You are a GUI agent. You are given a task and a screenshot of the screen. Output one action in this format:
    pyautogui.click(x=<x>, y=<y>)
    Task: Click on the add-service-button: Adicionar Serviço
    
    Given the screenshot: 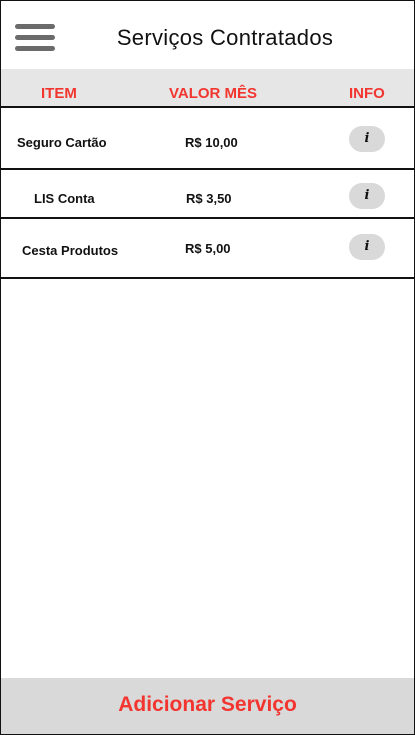 What is the action you would take?
    pyautogui.click(x=207, y=706)
    